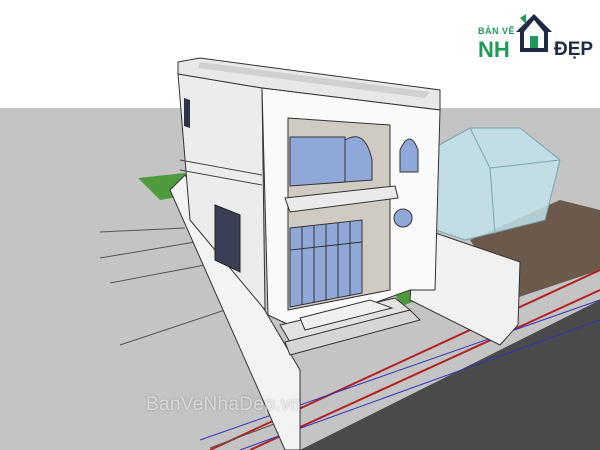 The image size is (600, 450). What do you see at coordinates (224, 404) in the screenshot?
I see `watermark-text: BanVeNhaDep.vn` at bounding box center [224, 404].